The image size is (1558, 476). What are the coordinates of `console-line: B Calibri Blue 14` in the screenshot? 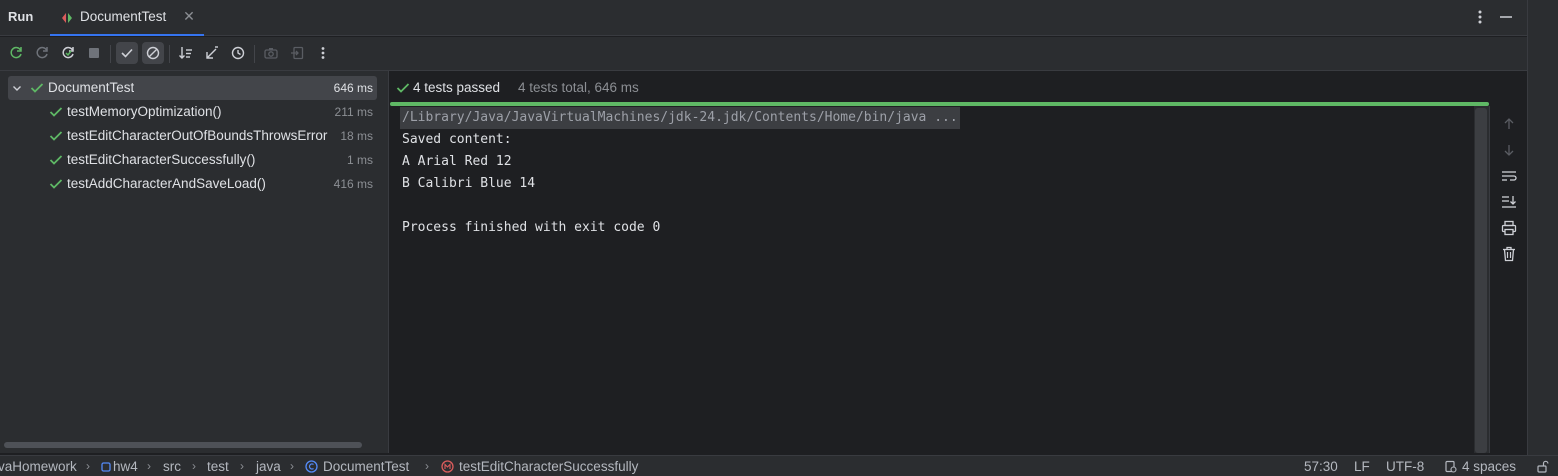 It's located at (469, 183).